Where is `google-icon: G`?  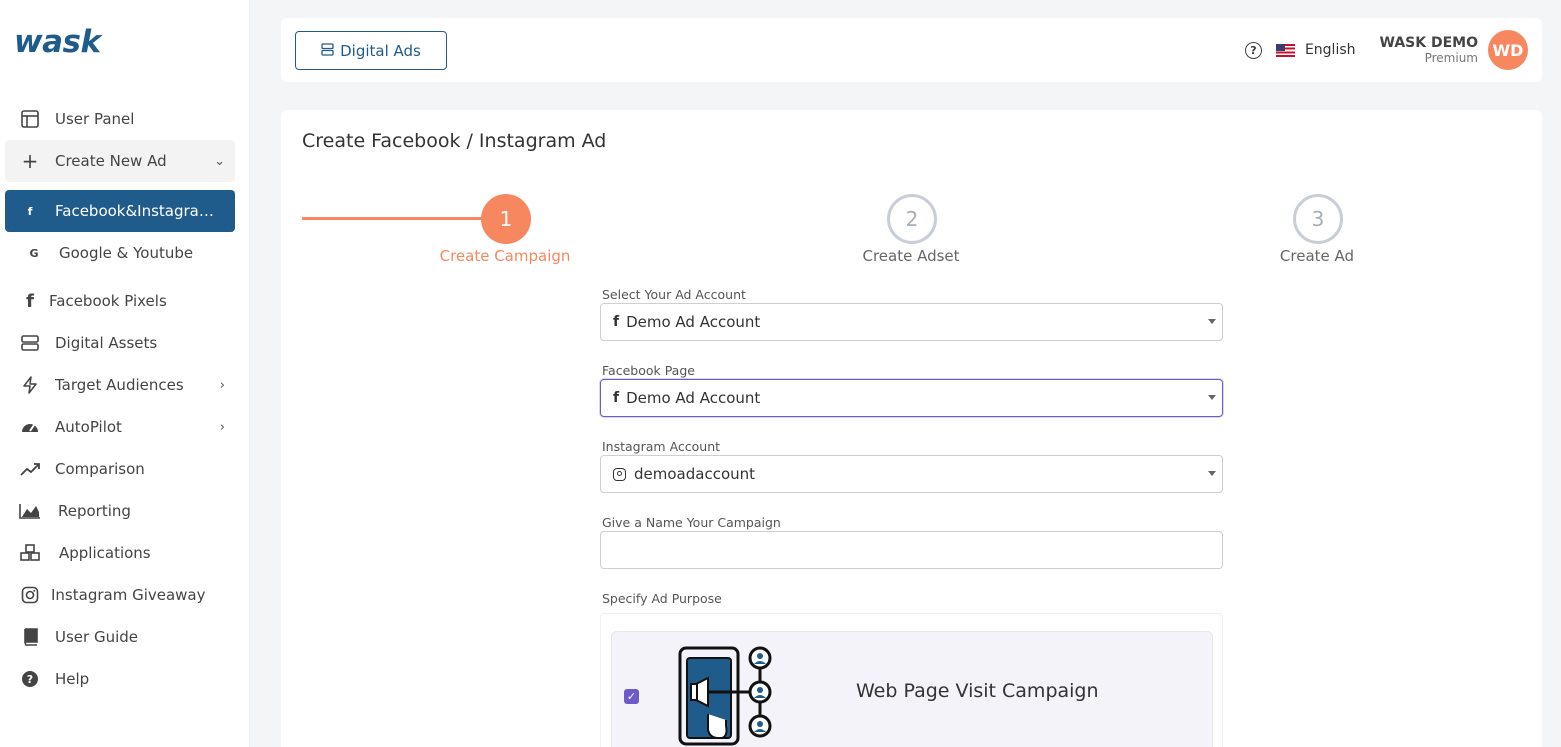 google-icon: G is located at coordinates (34, 253).